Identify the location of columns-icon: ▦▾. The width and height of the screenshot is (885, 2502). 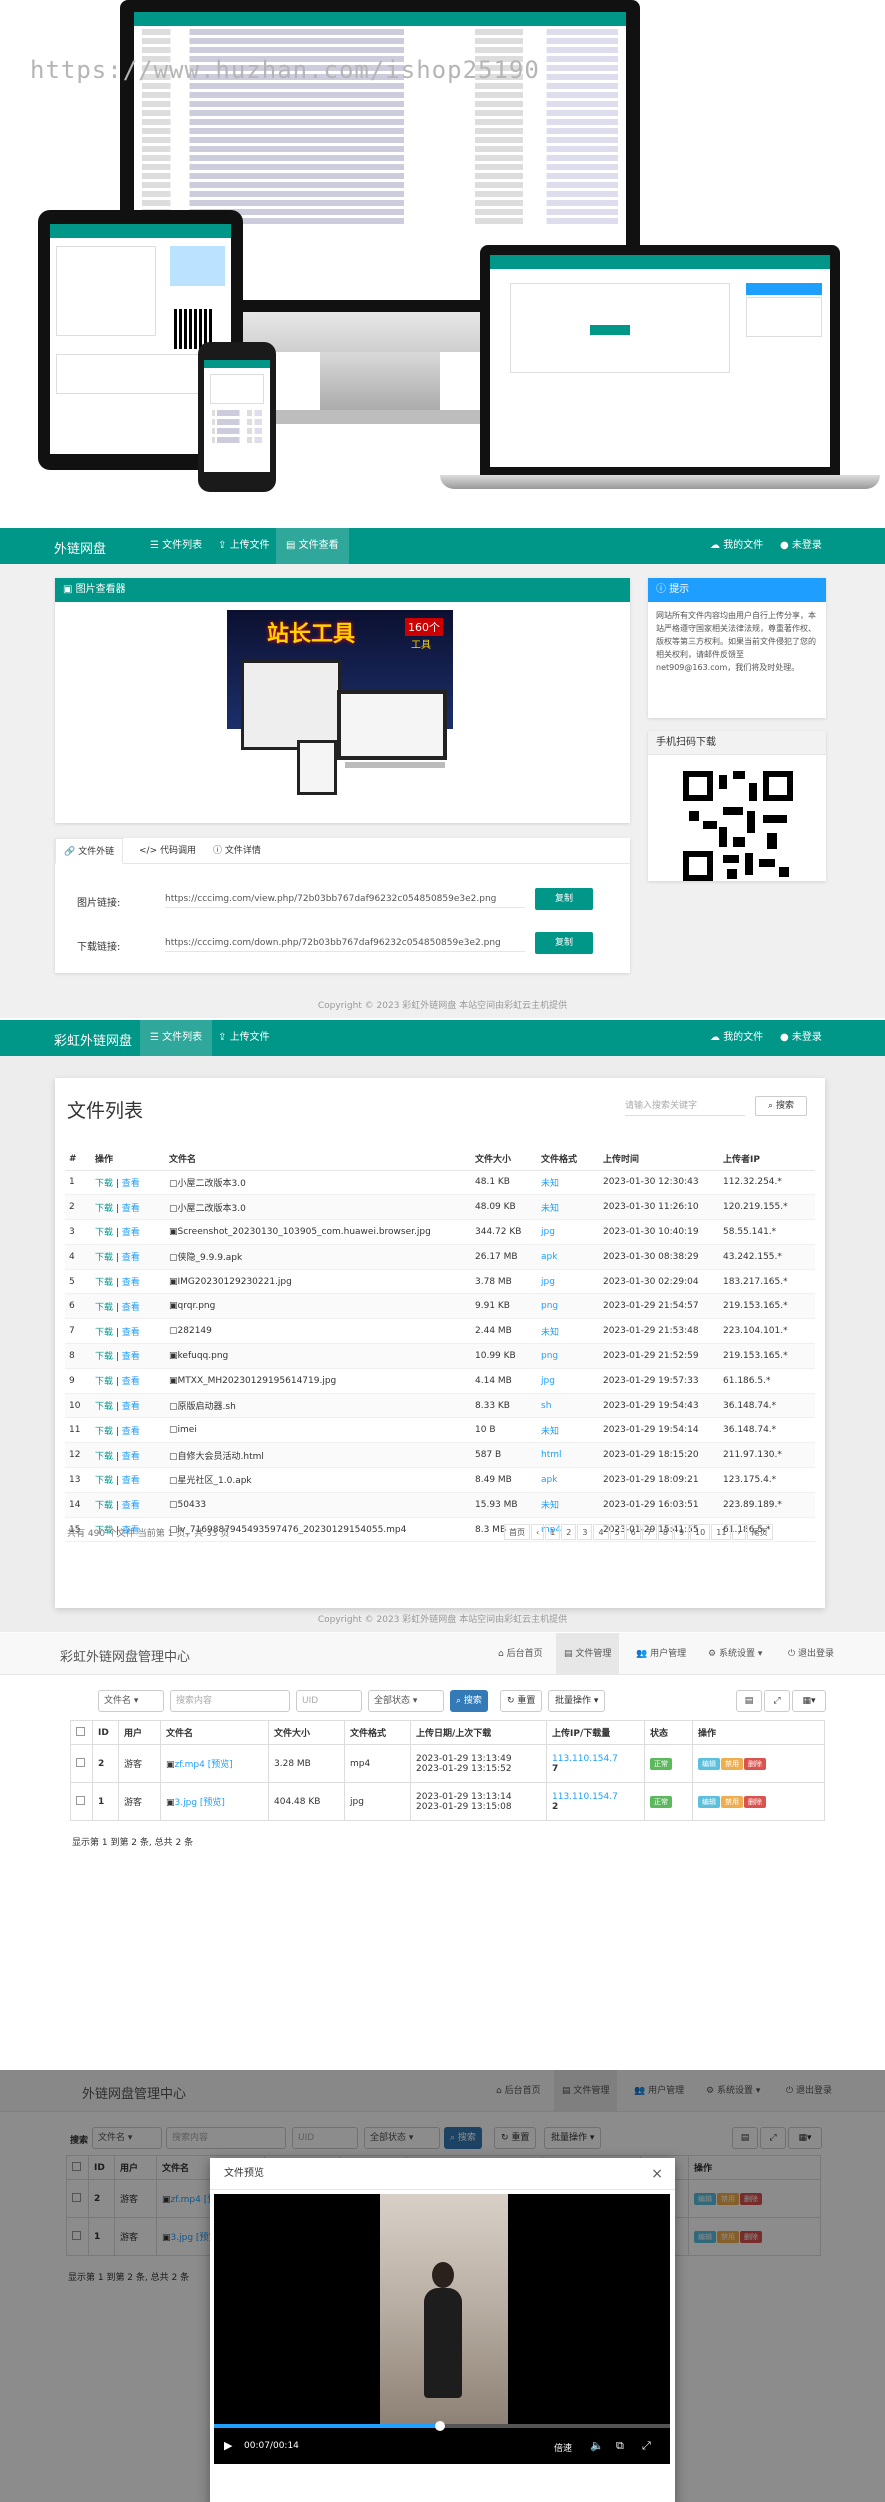
(809, 1701).